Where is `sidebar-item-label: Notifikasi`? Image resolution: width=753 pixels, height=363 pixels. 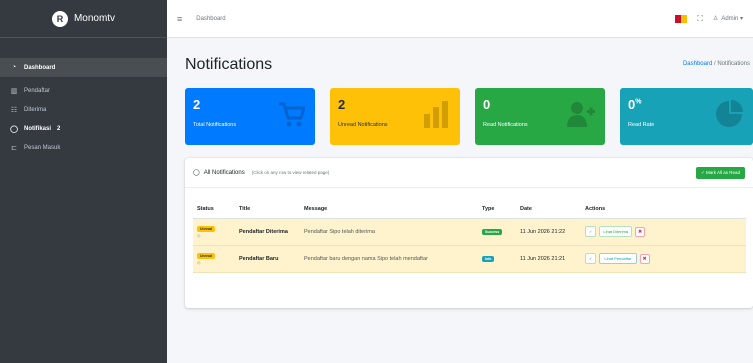 sidebar-item-label: Notifikasi is located at coordinates (38, 128).